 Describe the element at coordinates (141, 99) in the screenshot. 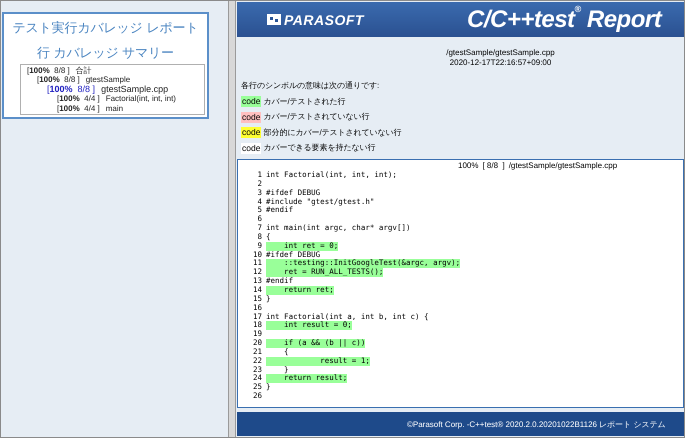

I see `tree-label: Factorial(int, int, int)` at that location.